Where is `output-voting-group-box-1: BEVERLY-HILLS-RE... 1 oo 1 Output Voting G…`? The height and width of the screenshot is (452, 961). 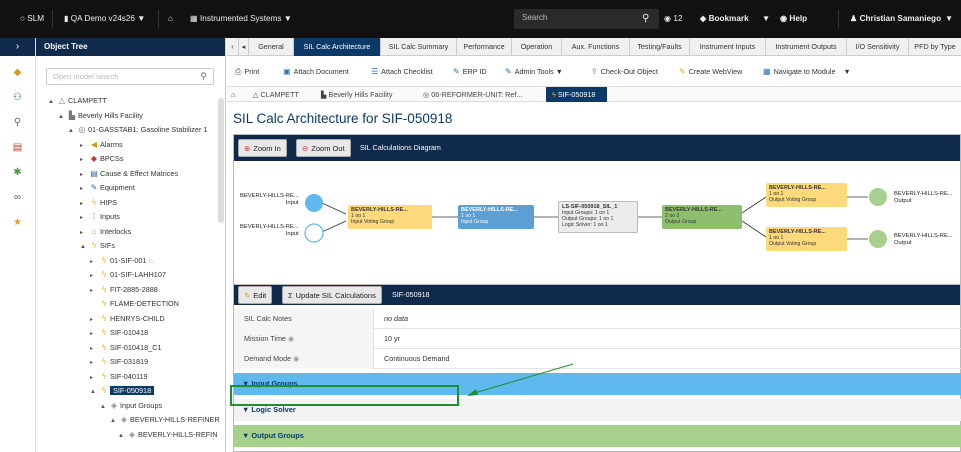
output-voting-group-box-1: BEVERLY-HILLS-RE... 1 oo 1 Output Voting G… is located at coordinates (806, 195).